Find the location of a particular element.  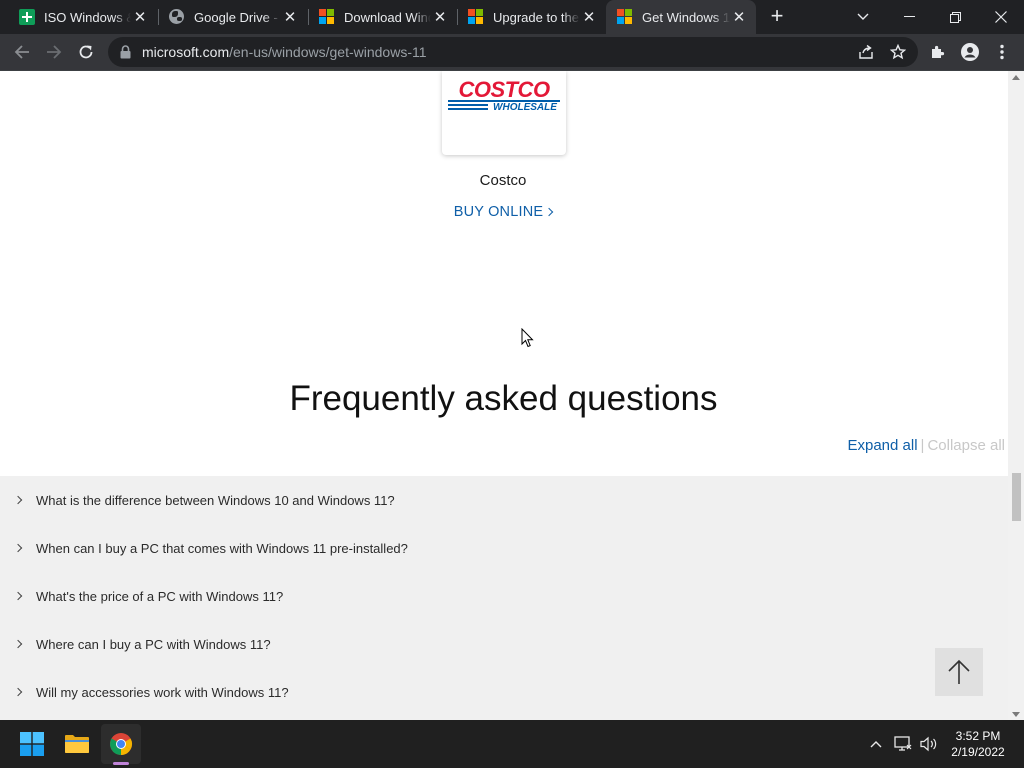

scroll-up-arrow-icon is located at coordinates (1016, 77).